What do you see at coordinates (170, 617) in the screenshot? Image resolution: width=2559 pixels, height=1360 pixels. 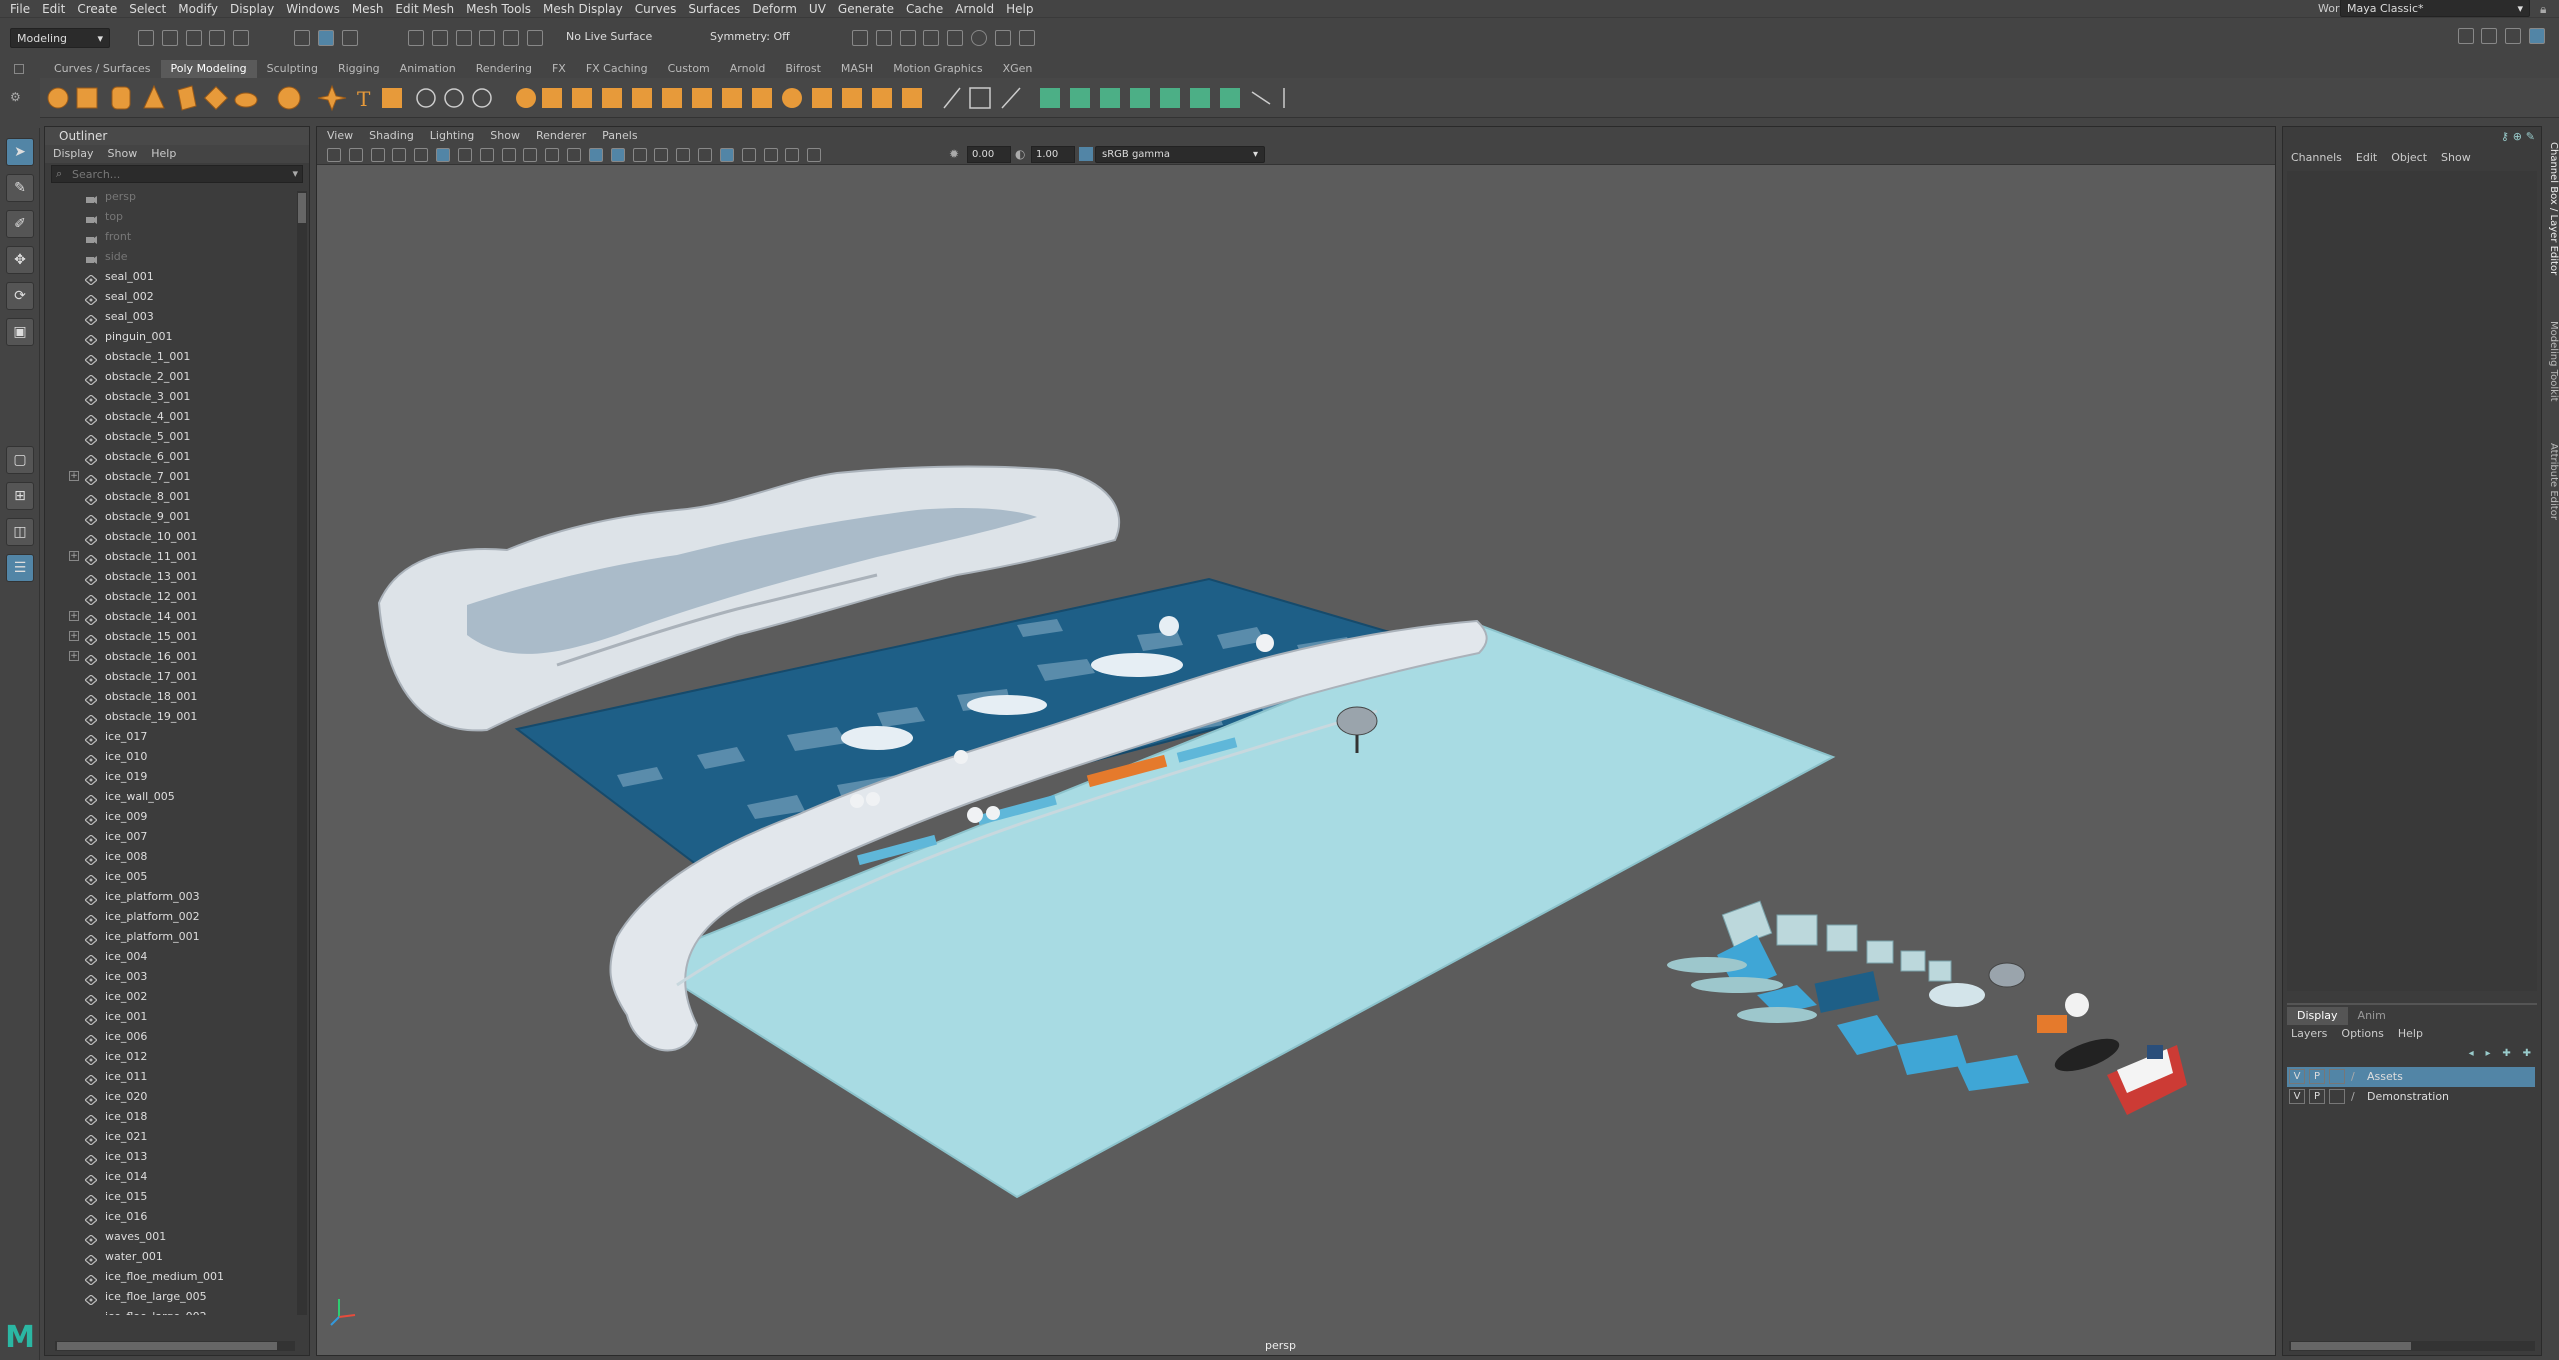 I see `outliner-item: + obstacle_14_001` at bounding box center [170, 617].